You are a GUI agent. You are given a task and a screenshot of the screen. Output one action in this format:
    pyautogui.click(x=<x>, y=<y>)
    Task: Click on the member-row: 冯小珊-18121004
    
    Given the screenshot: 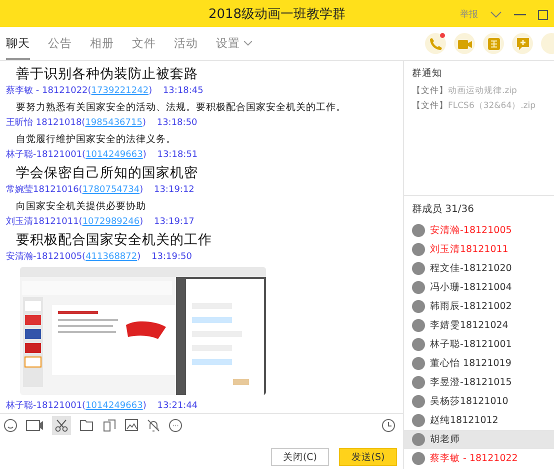 What is the action you would take?
    pyautogui.click(x=479, y=287)
    